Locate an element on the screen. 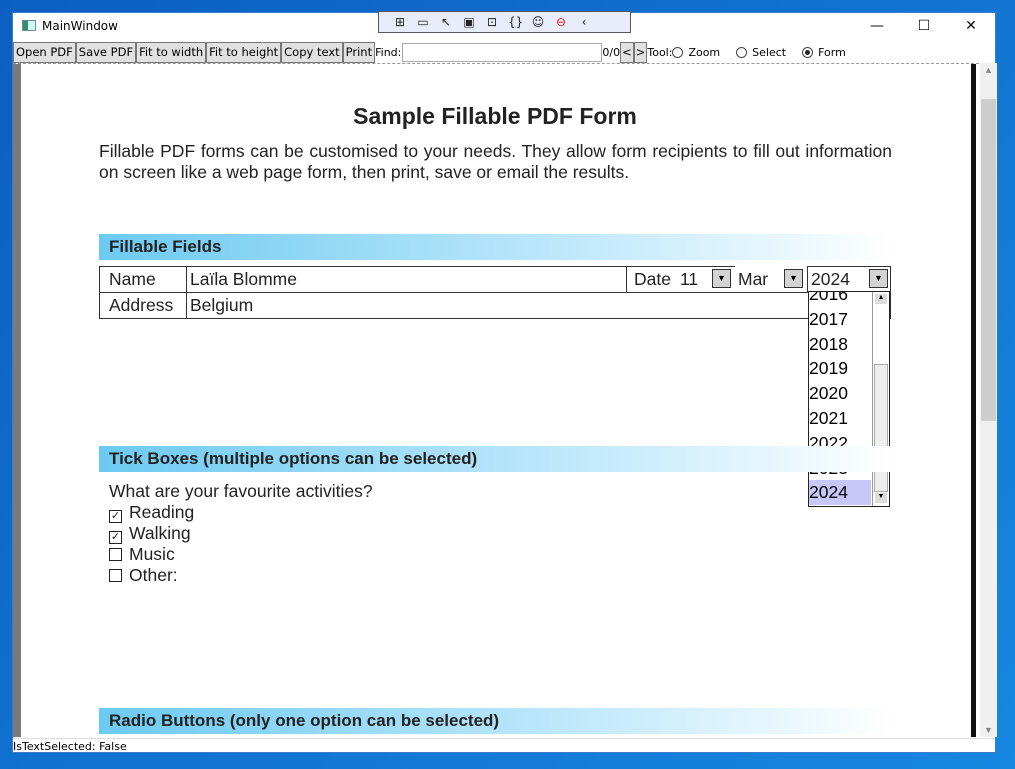 The image size is (1015, 769). save-pdf-button: Save PDF is located at coordinates (106, 52).